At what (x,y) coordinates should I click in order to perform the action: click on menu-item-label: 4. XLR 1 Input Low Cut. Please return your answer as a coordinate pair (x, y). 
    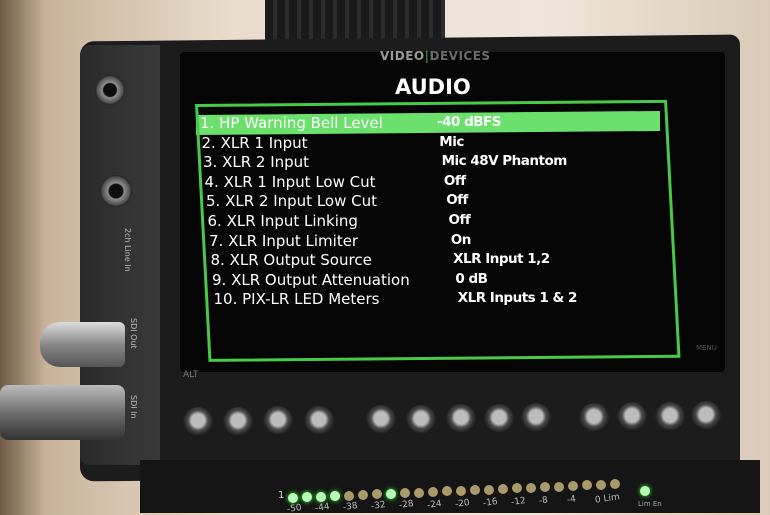
    Looking at the image, I should click on (290, 181).